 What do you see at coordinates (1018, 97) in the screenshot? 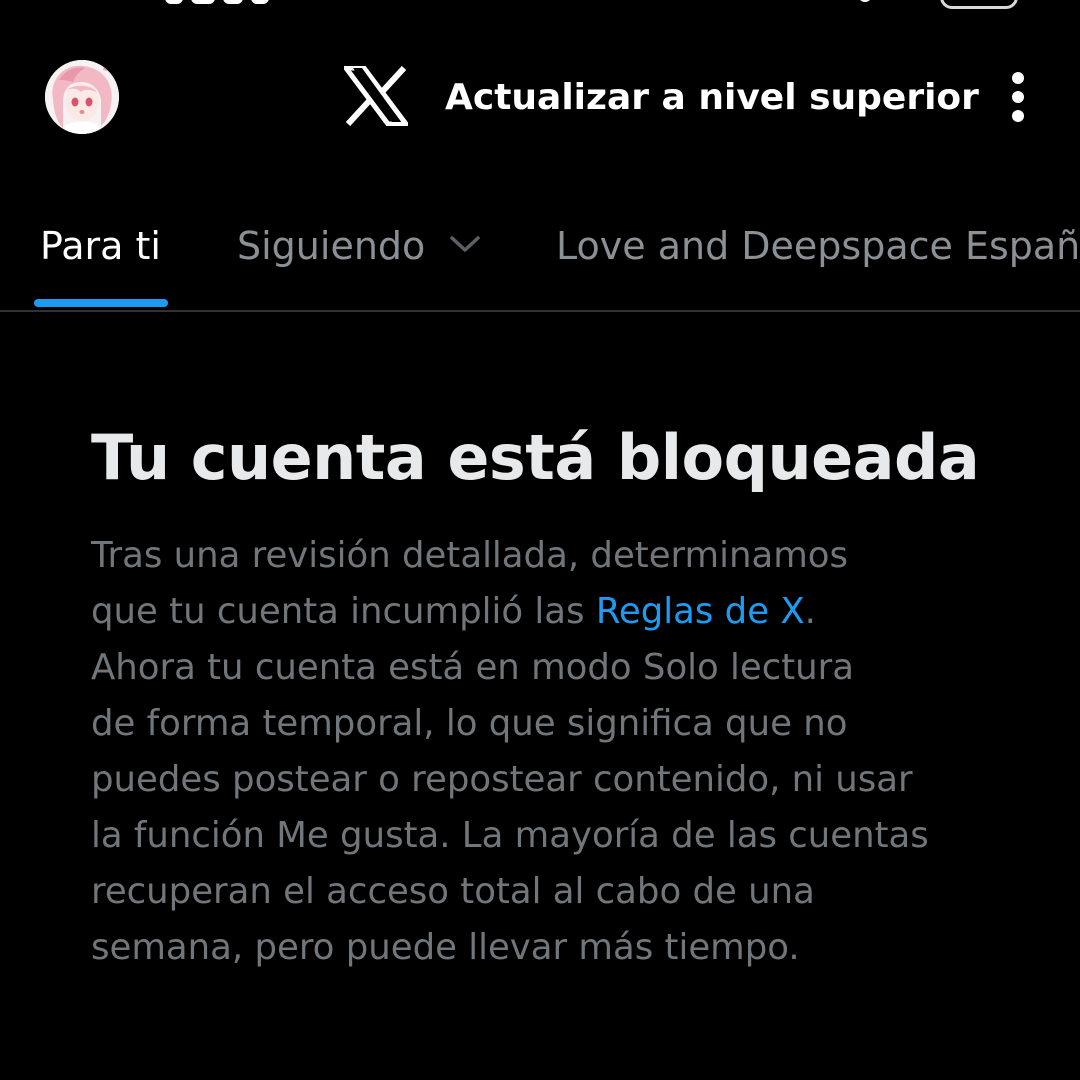
I see `more-options-button` at bounding box center [1018, 97].